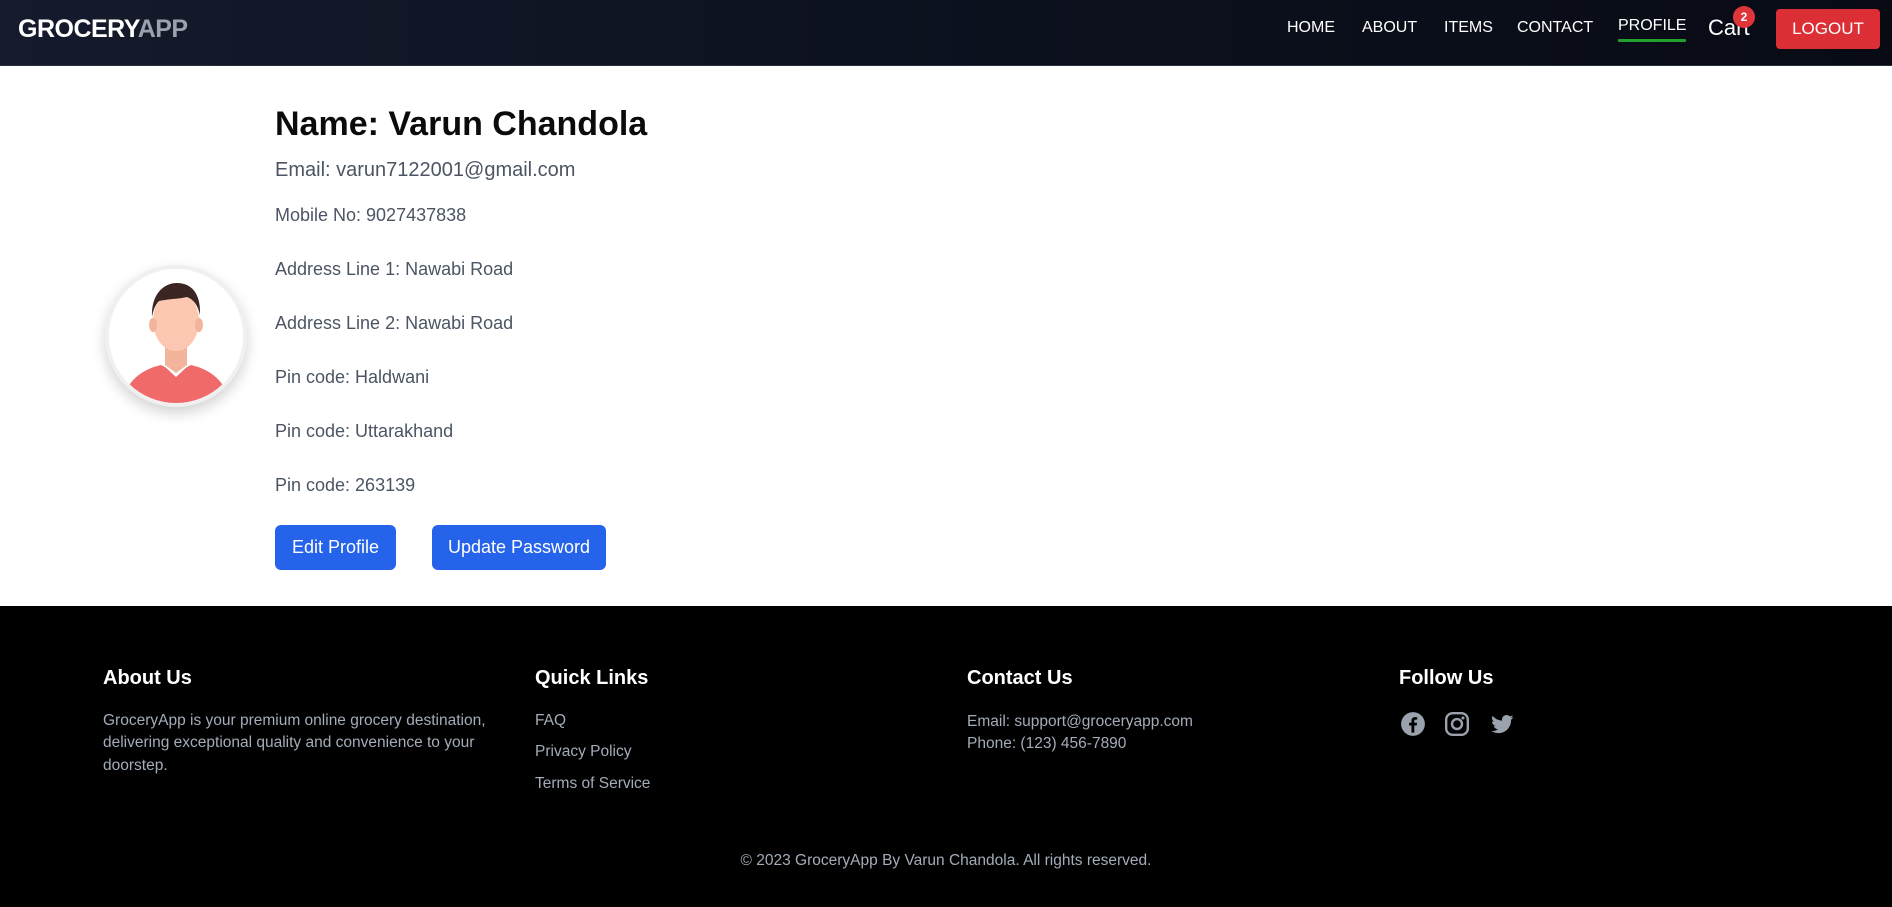  I want to click on facebook-icon, so click(1413, 724).